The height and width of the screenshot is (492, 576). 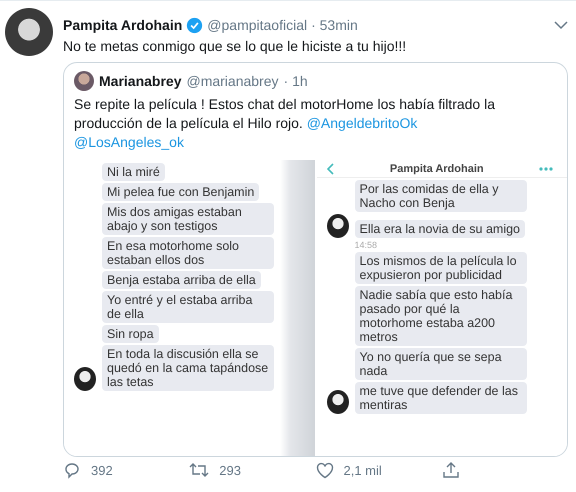 I want to click on action-count: 293, so click(x=230, y=470).